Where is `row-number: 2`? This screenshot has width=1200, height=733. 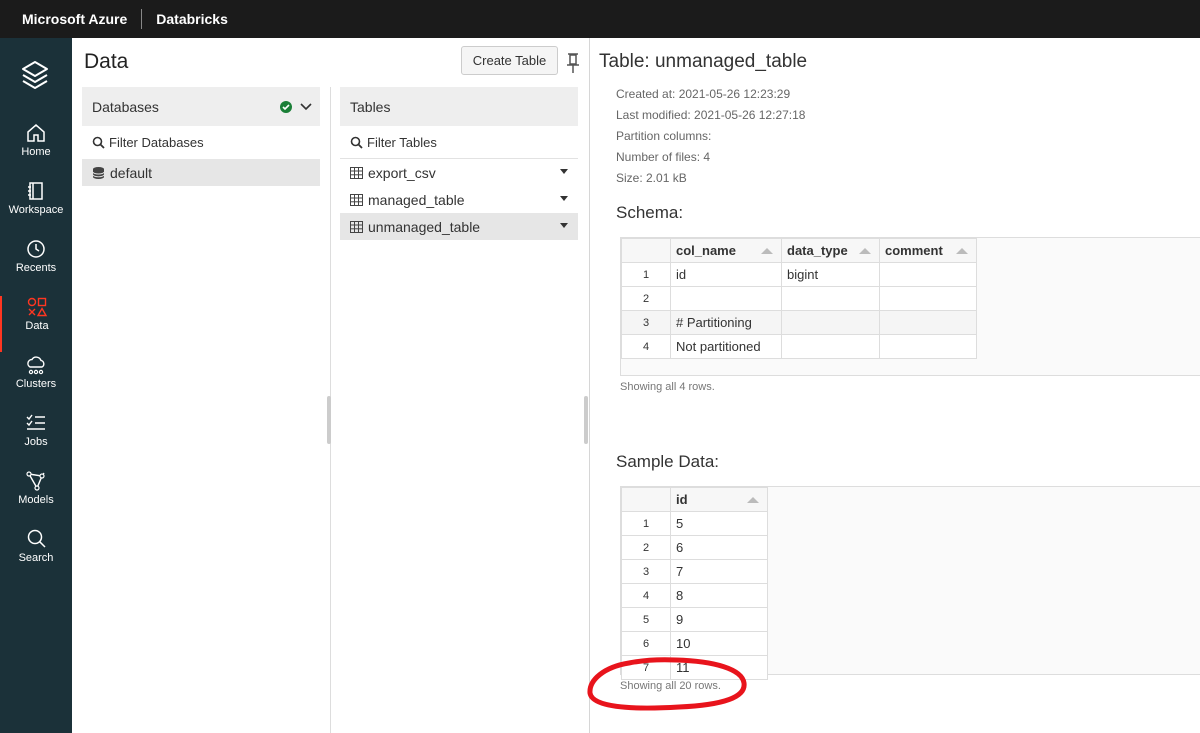
row-number: 2 is located at coordinates (646, 547).